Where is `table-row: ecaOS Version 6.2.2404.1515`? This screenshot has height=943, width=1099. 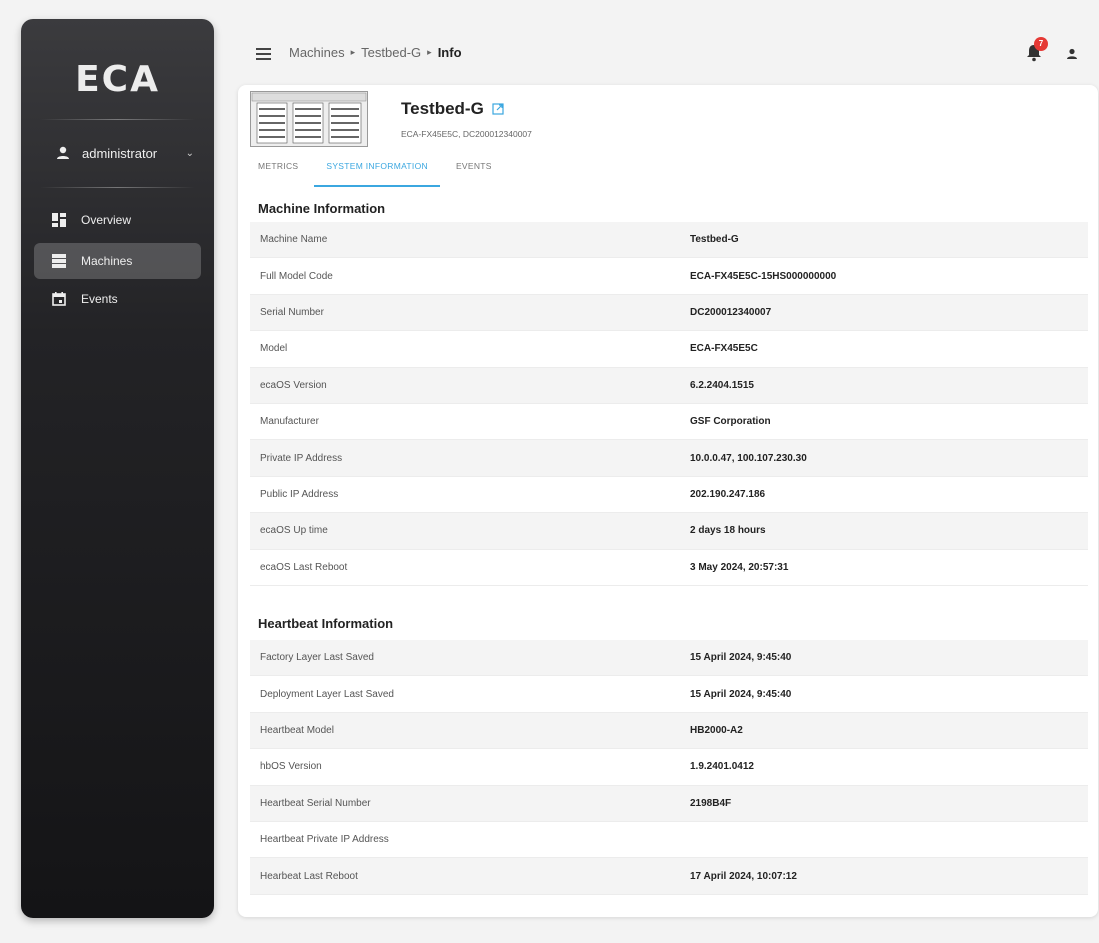 table-row: ecaOS Version 6.2.2404.1515 is located at coordinates (669, 385).